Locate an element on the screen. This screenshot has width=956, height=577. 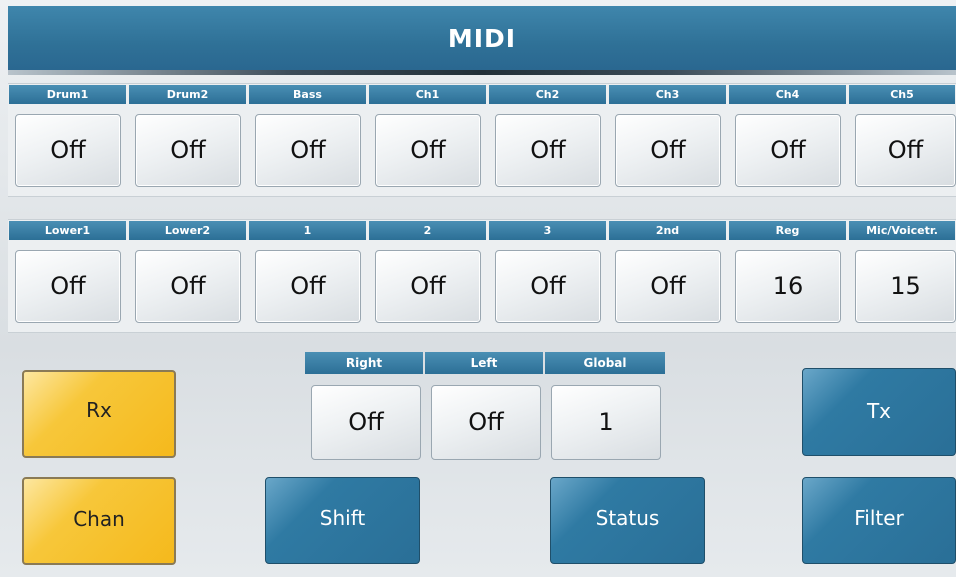
rx-label: Rx is located at coordinates (99, 410).